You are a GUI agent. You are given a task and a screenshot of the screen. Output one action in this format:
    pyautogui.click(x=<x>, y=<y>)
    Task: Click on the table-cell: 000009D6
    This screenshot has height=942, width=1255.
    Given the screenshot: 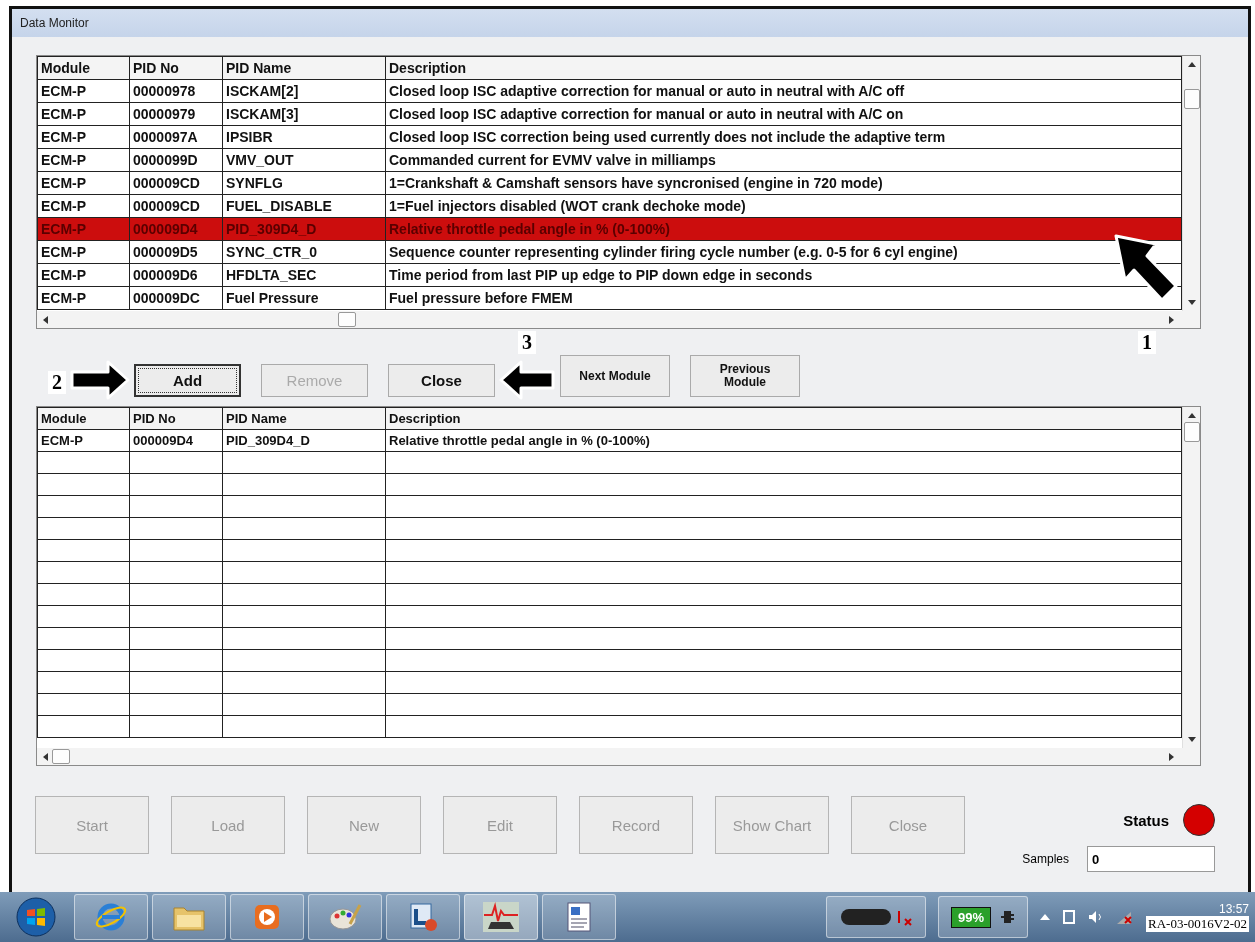 What is the action you would take?
    pyautogui.click(x=176, y=275)
    